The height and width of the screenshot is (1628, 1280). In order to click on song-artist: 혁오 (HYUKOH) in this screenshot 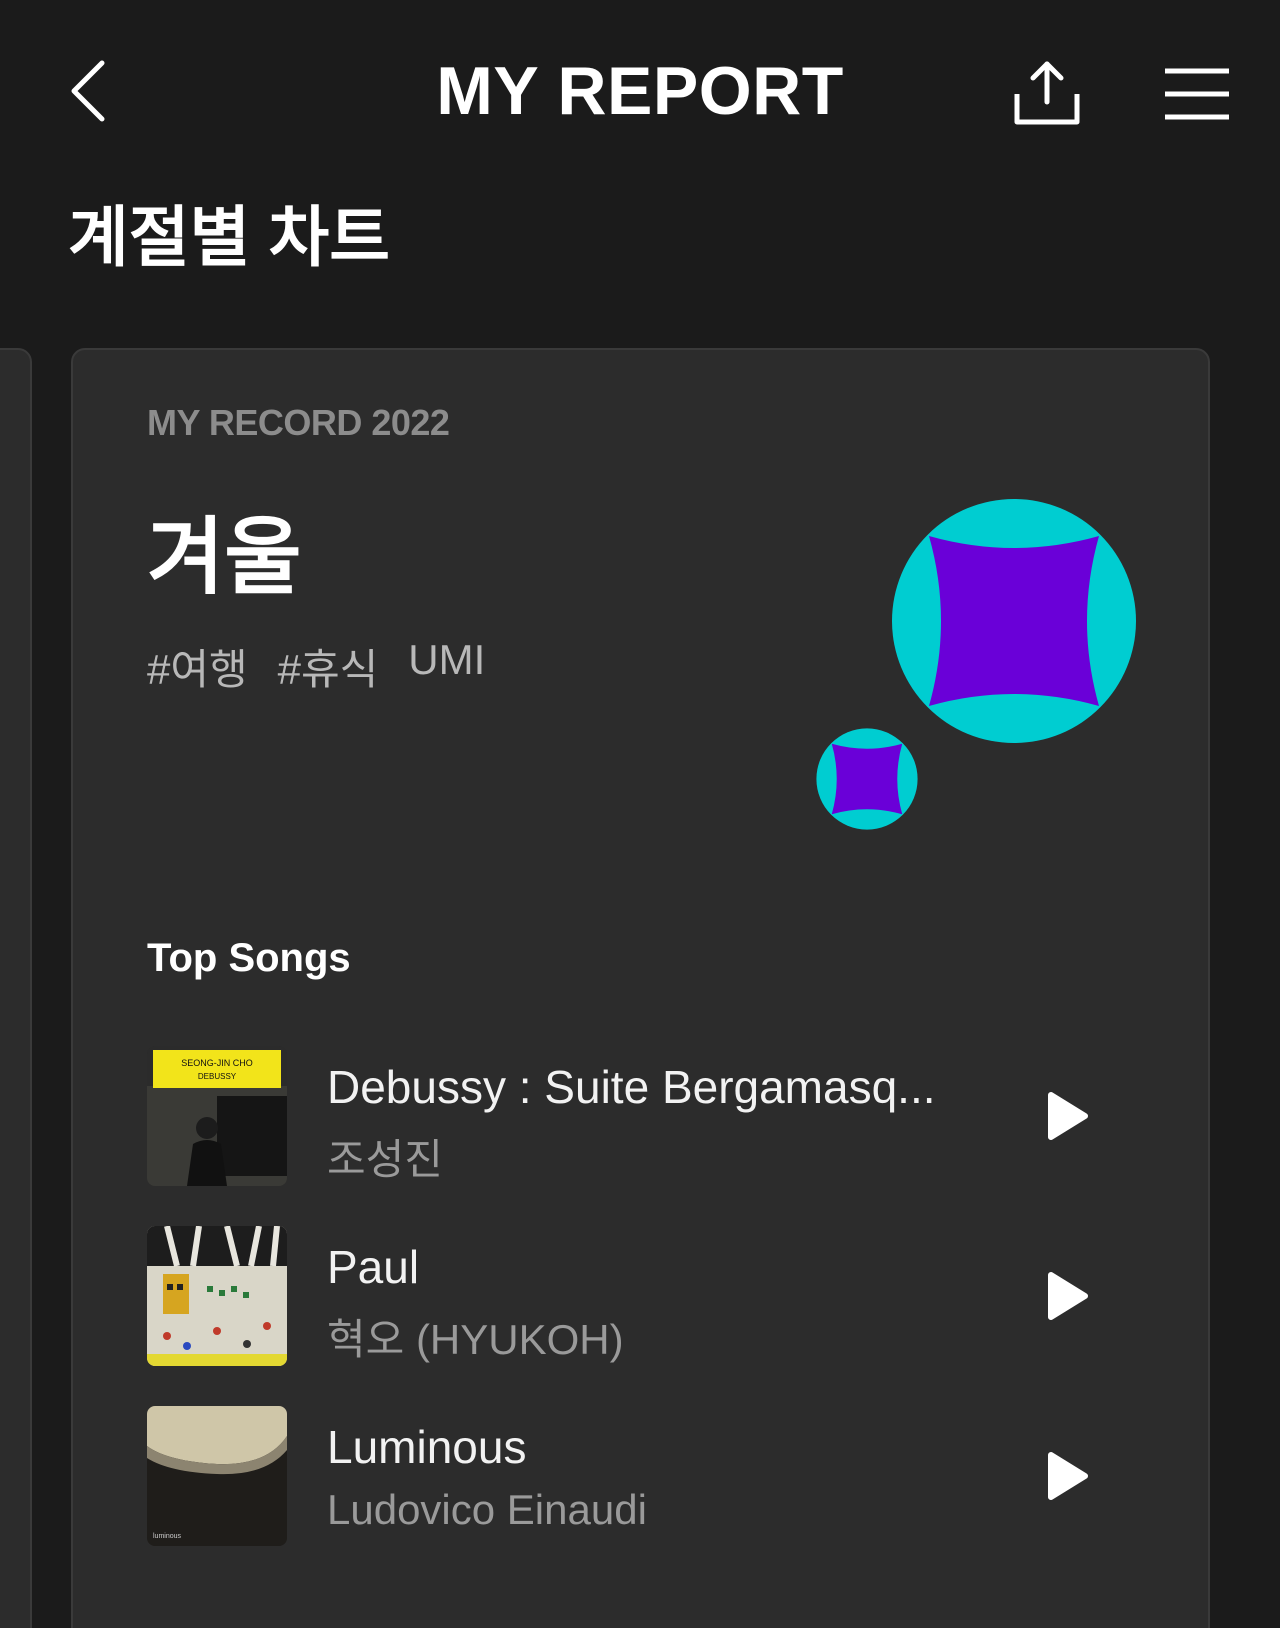, I will do `click(475, 1339)`.